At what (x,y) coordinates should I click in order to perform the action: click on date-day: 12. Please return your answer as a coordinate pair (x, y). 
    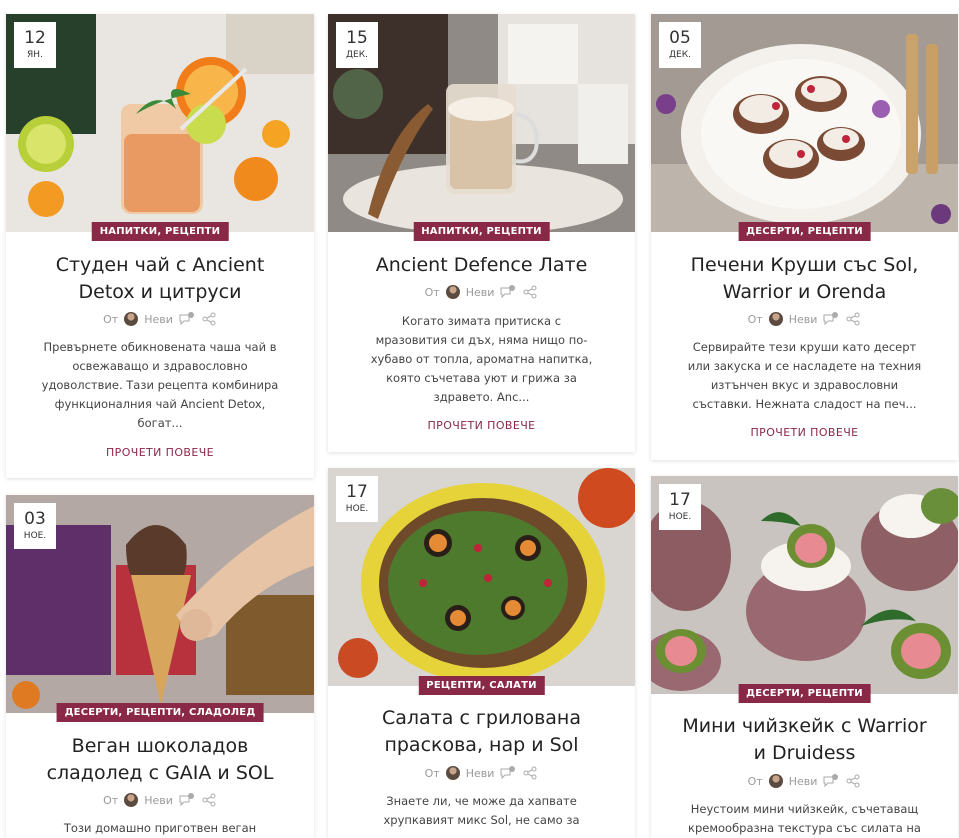
    Looking at the image, I should click on (35, 38).